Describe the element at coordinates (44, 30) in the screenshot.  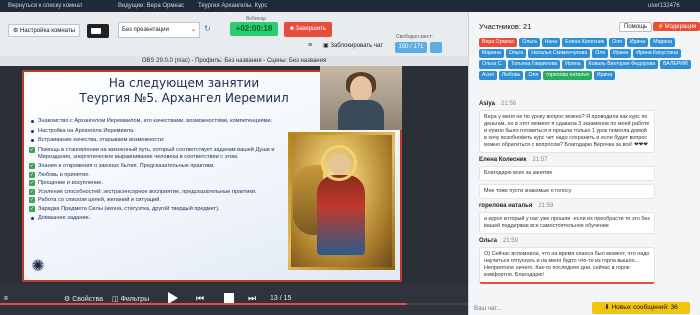
I see `room-settings-button: ⚙ Настройка комнаты` at that location.